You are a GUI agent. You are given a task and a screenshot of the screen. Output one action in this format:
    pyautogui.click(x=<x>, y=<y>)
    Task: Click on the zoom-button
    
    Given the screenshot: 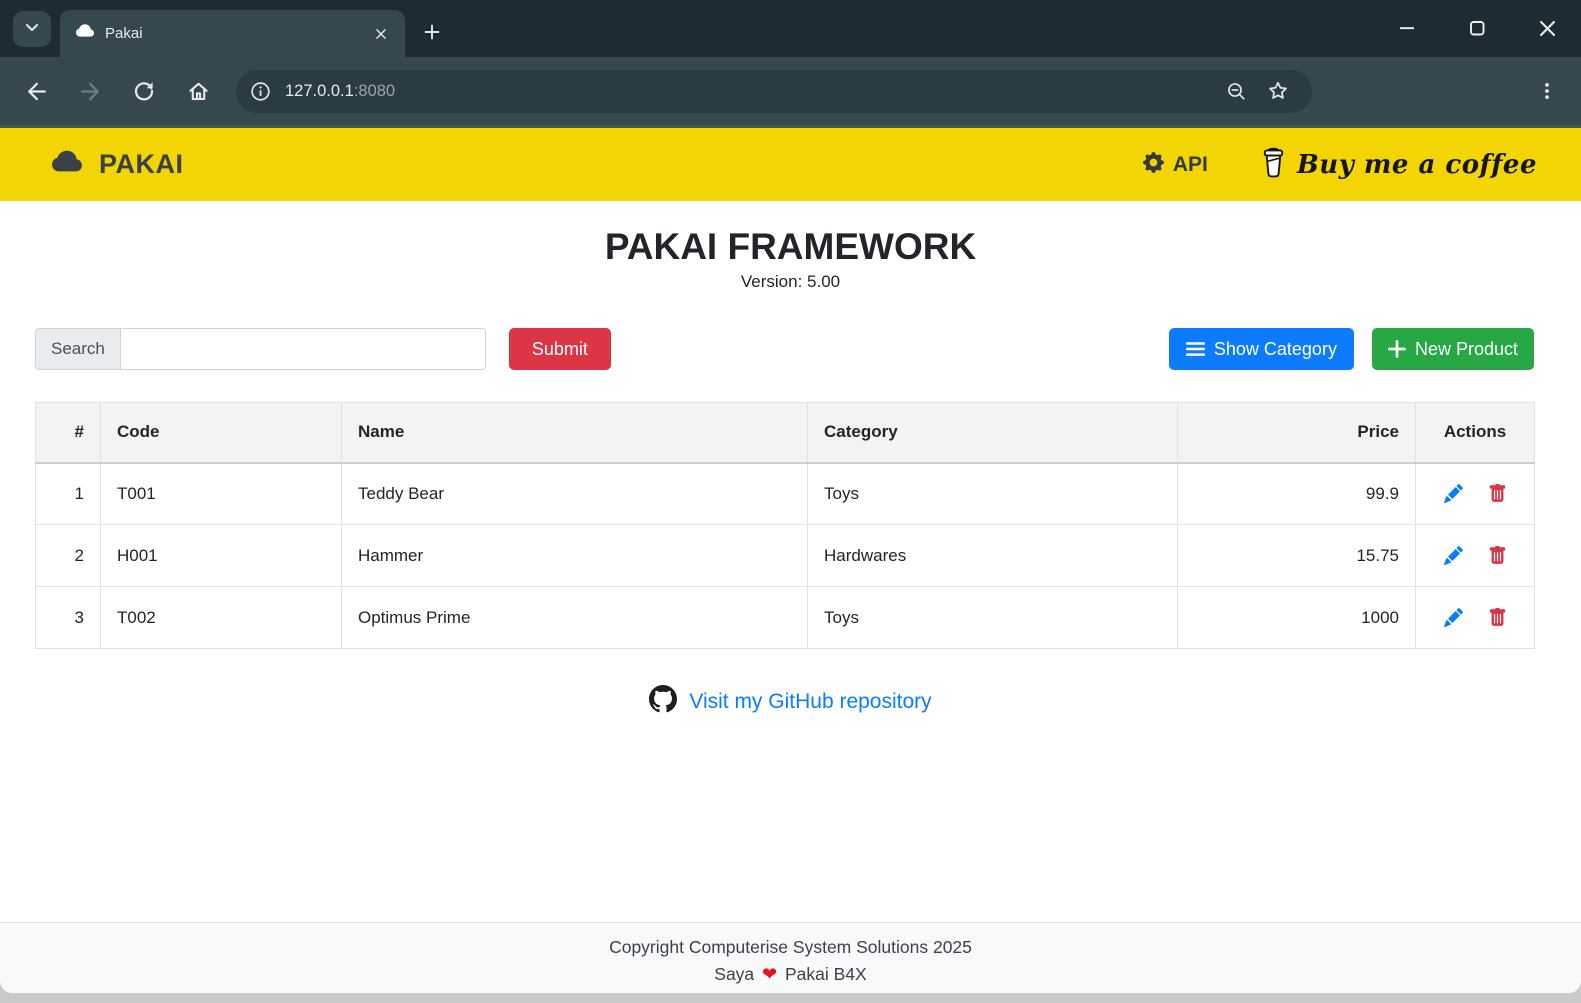 What is the action you would take?
    pyautogui.click(x=1236, y=91)
    